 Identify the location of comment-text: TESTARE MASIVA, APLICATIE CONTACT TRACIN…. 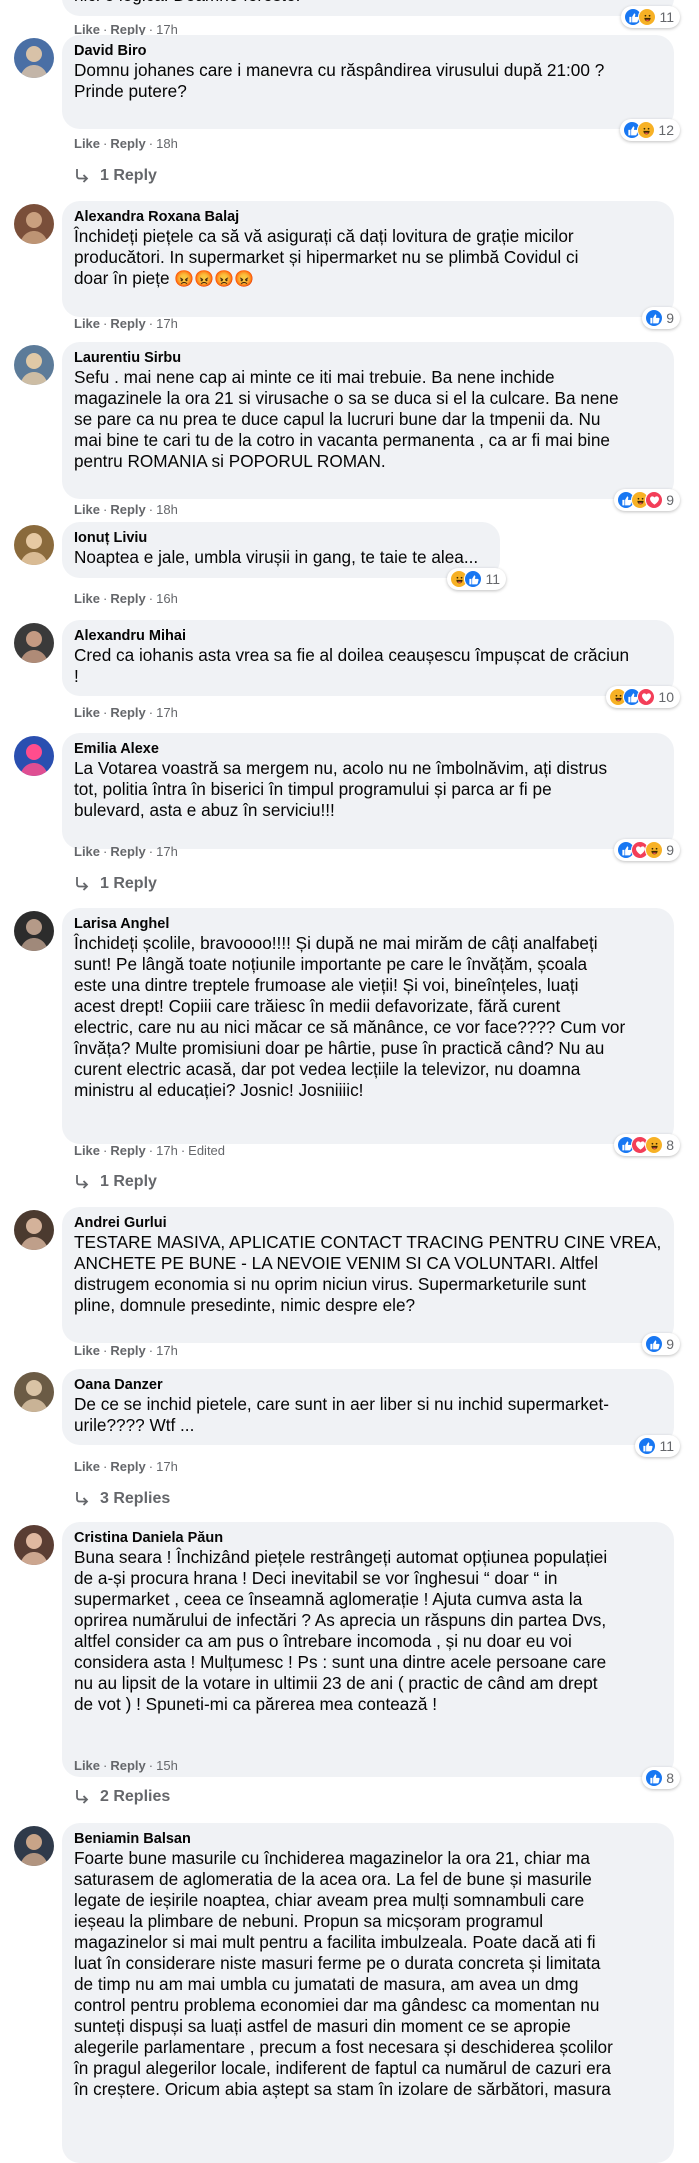
(368, 1274).